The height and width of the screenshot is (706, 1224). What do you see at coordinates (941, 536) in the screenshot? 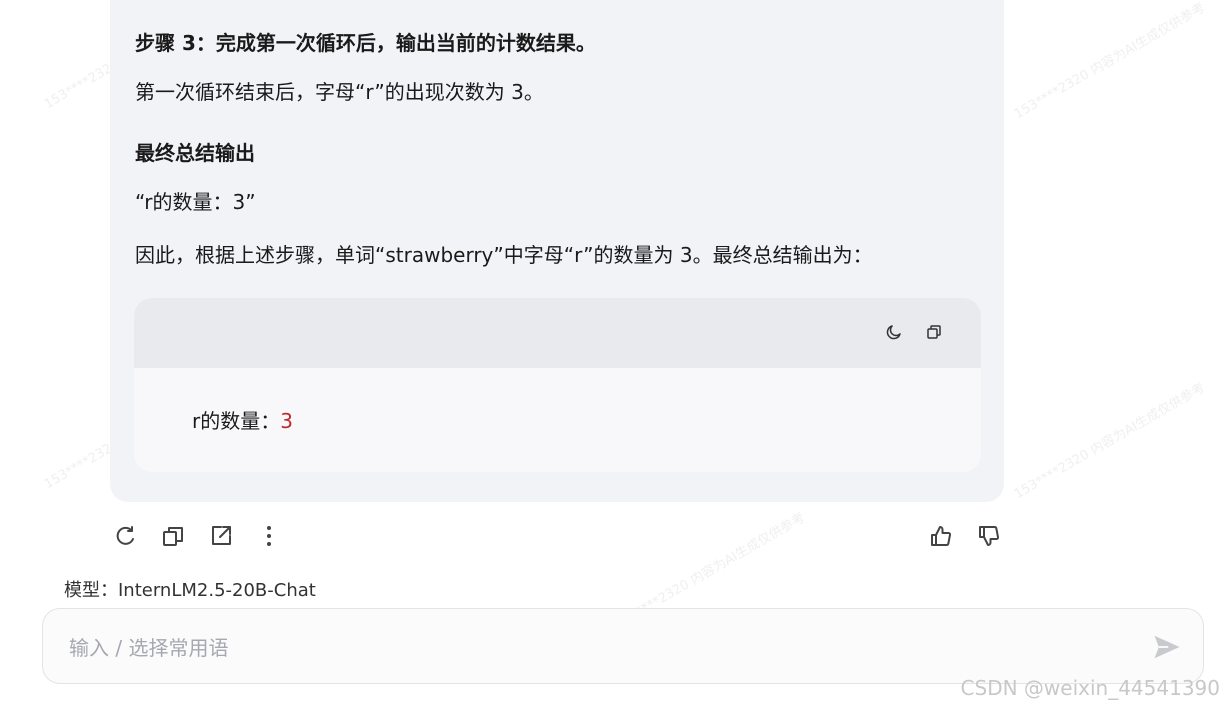
I see `thumbs-up-icon` at bounding box center [941, 536].